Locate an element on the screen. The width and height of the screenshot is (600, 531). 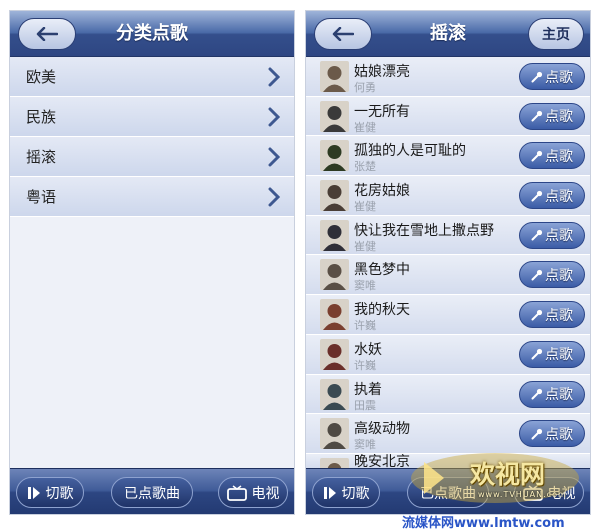
song-row: 孤独的人是可耻的 张楚 点歌 is located at coordinates (448, 156).